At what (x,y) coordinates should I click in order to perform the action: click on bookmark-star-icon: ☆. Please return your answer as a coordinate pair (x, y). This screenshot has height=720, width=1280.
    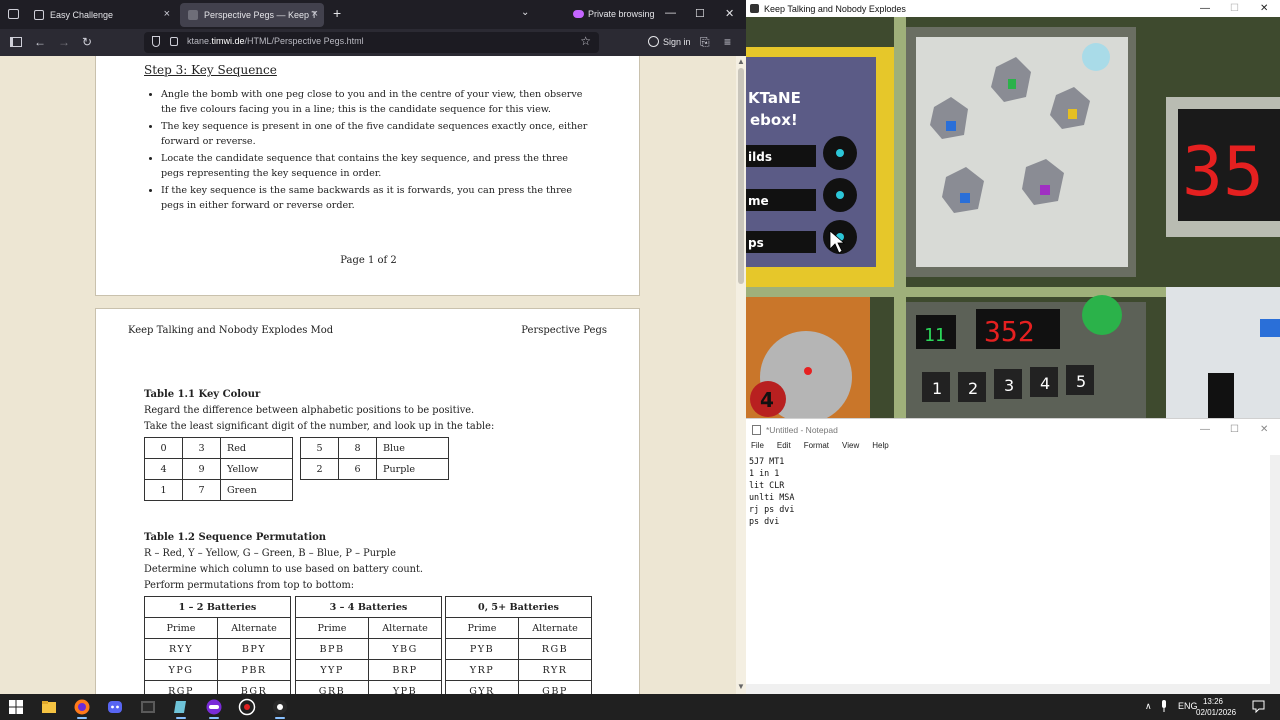
    Looking at the image, I should click on (585, 41).